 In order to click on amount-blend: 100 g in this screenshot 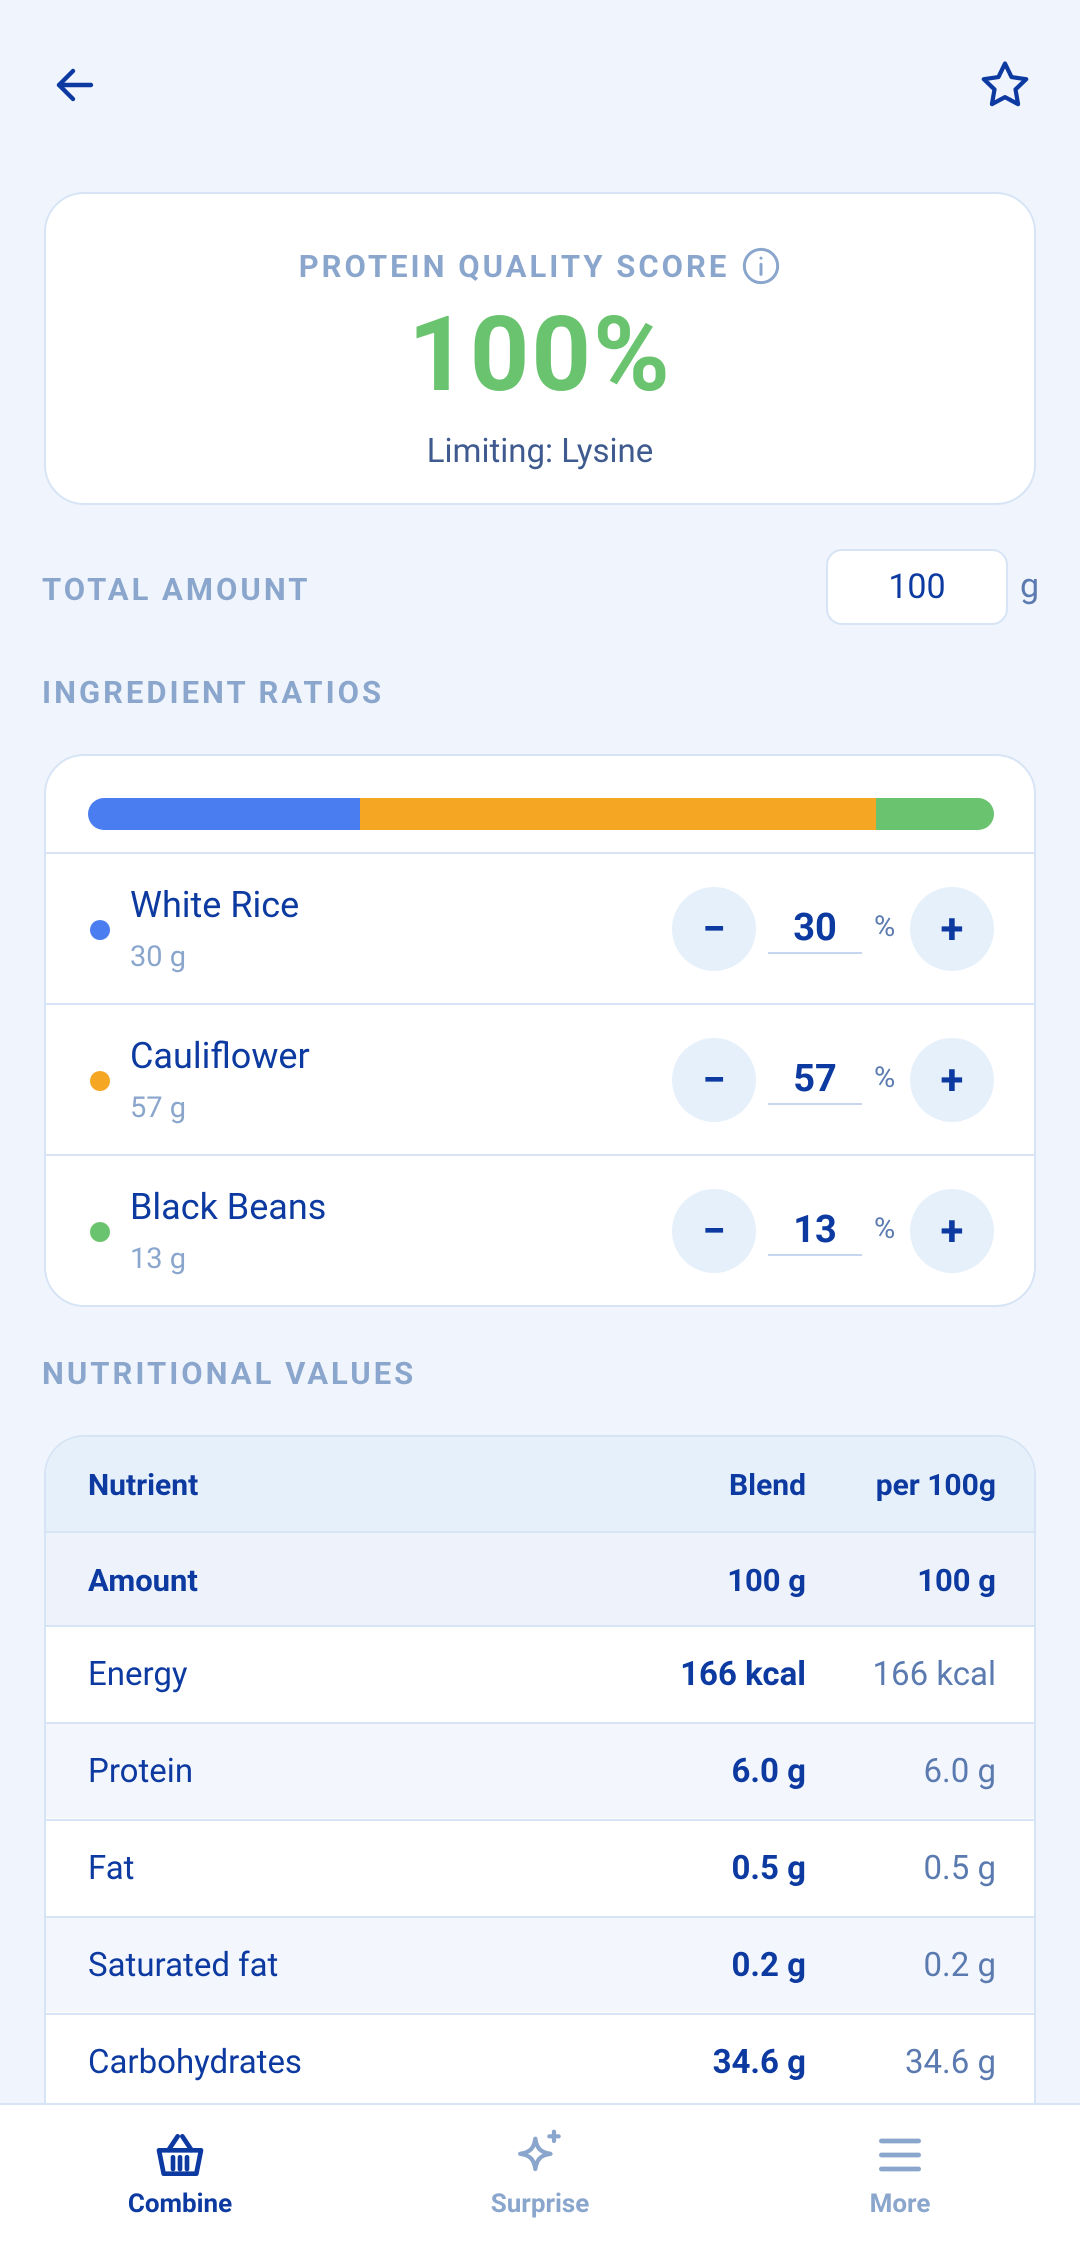, I will do `click(766, 1580)`.